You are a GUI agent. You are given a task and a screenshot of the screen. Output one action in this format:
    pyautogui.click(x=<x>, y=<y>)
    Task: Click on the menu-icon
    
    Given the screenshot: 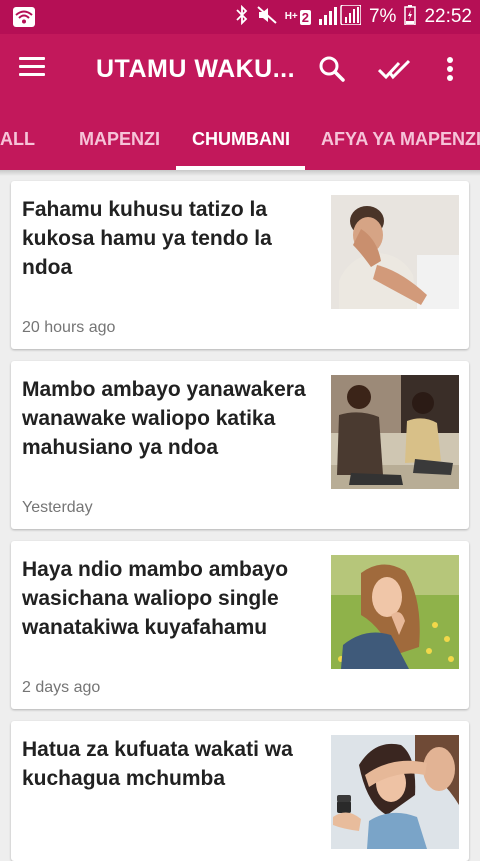 What is the action you would take?
    pyautogui.click(x=32, y=68)
    